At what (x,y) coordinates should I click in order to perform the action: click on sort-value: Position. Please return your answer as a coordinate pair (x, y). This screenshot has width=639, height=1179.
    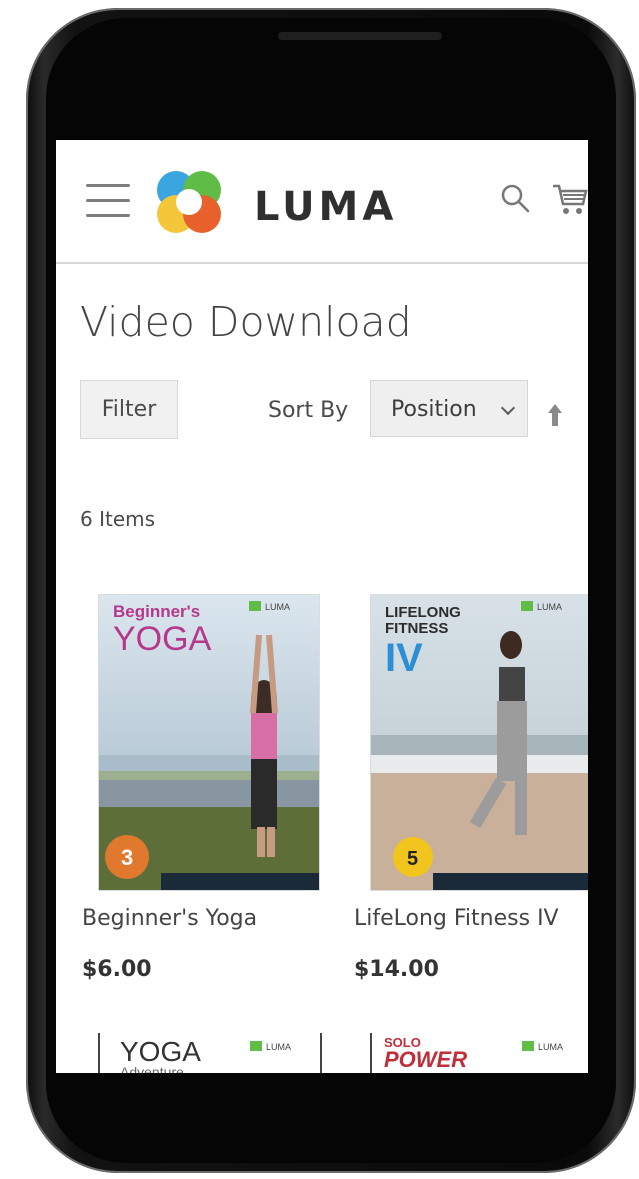
    Looking at the image, I should click on (434, 409).